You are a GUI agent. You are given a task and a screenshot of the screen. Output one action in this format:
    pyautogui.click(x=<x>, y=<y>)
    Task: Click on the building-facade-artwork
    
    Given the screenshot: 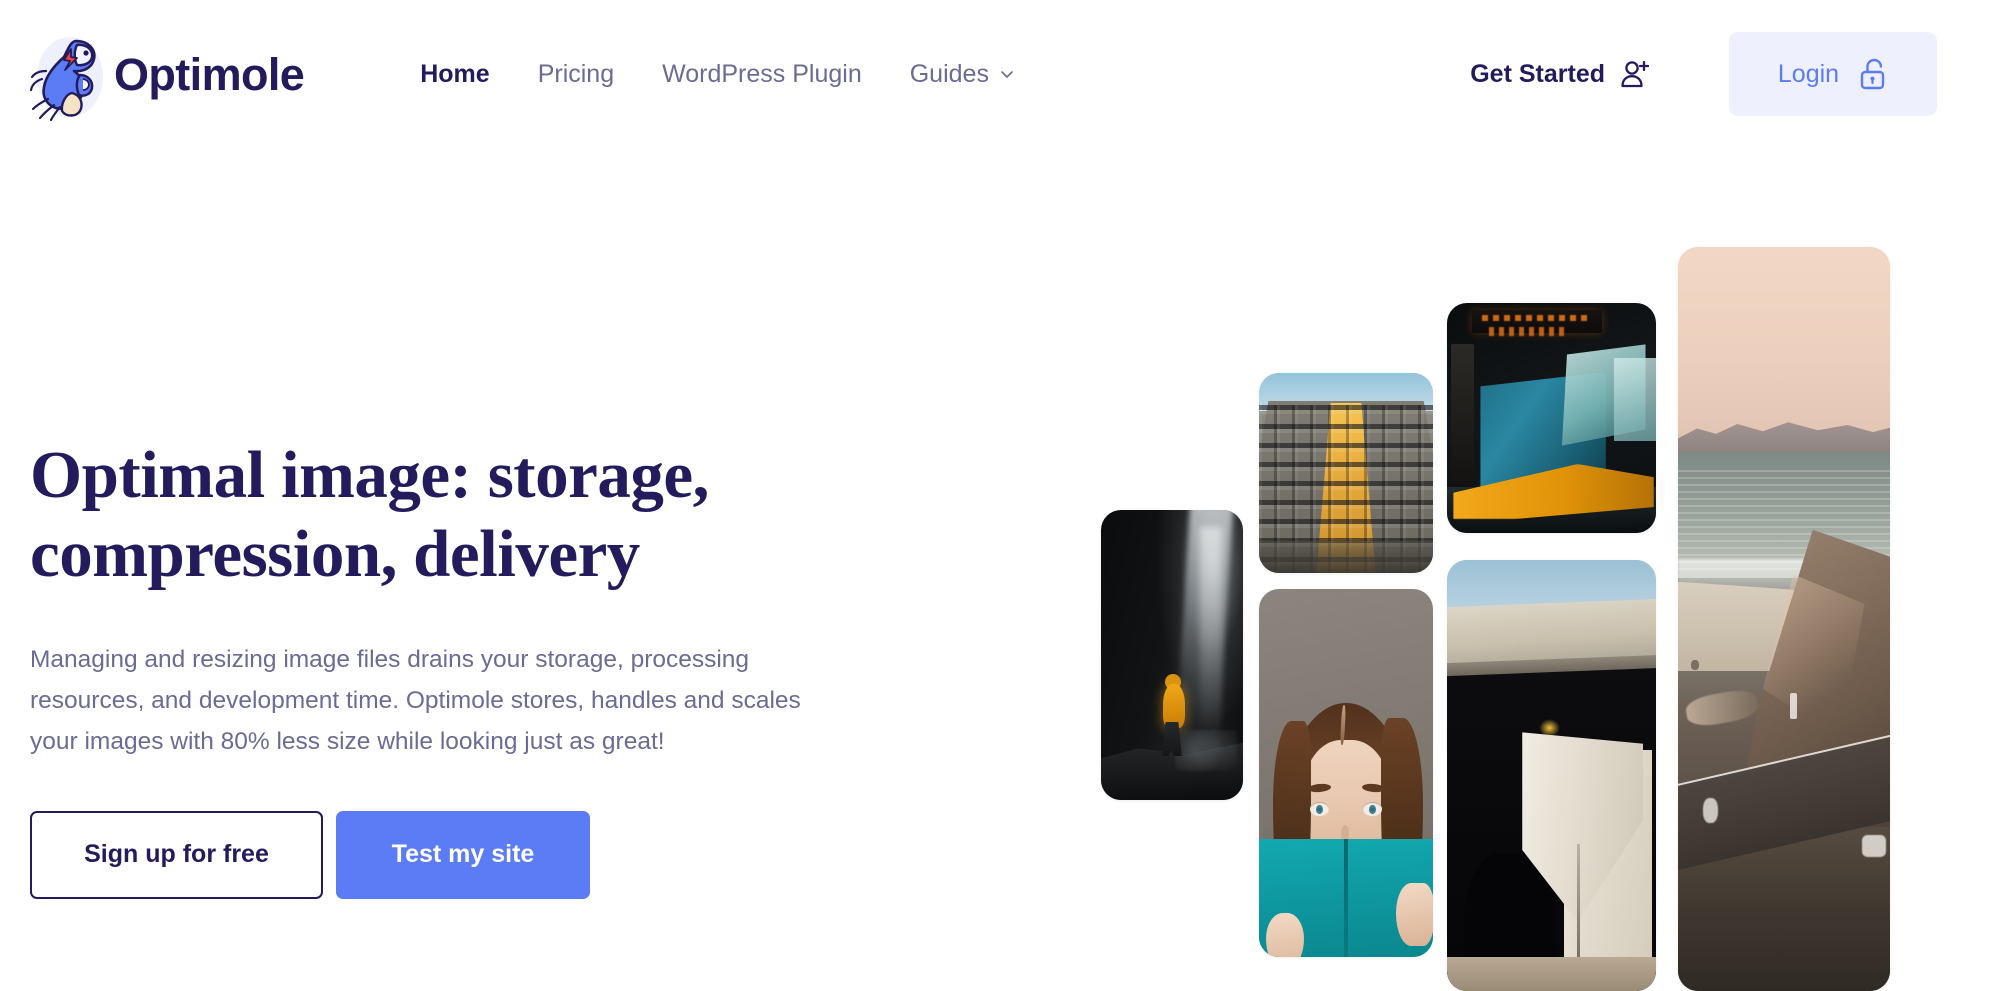 What is the action you would take?
    pyautogui.click(x=1346, y=473)
    